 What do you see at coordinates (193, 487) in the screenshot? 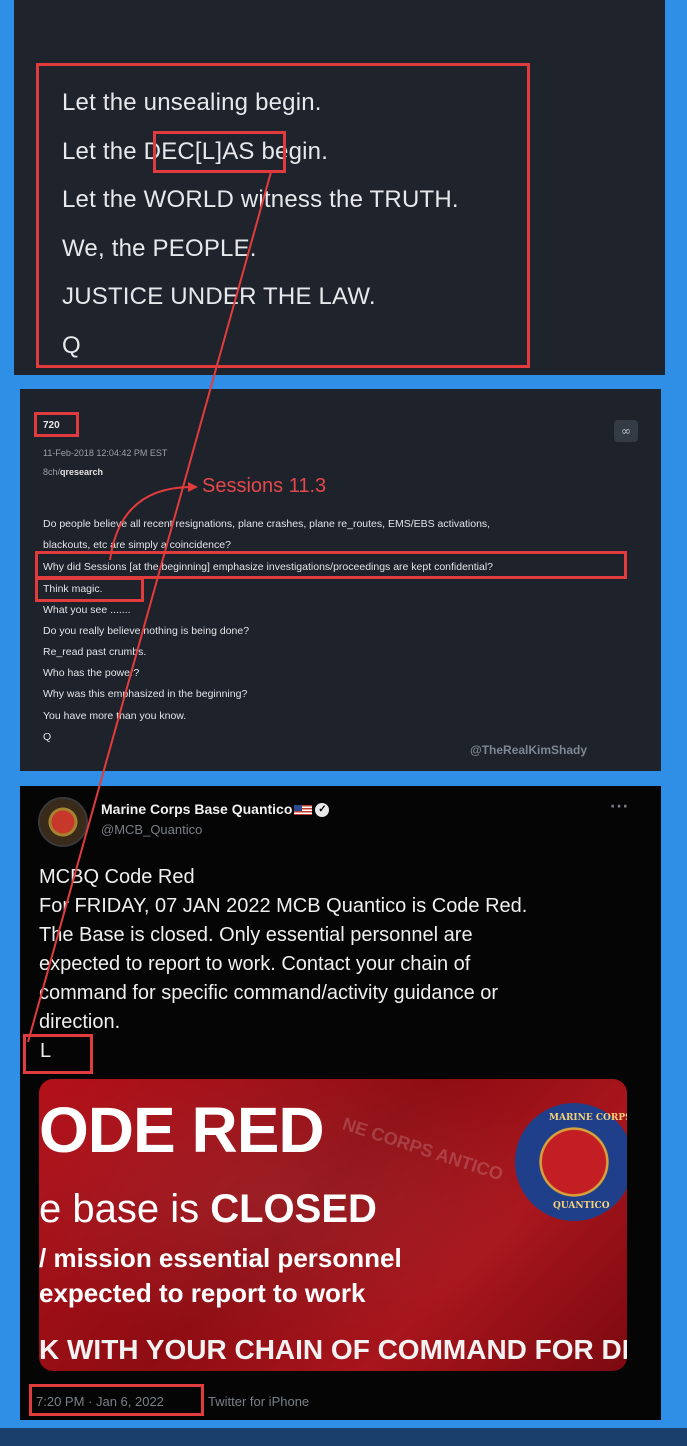
I see `arrow-head-icon` at bounding box center [193, 487].